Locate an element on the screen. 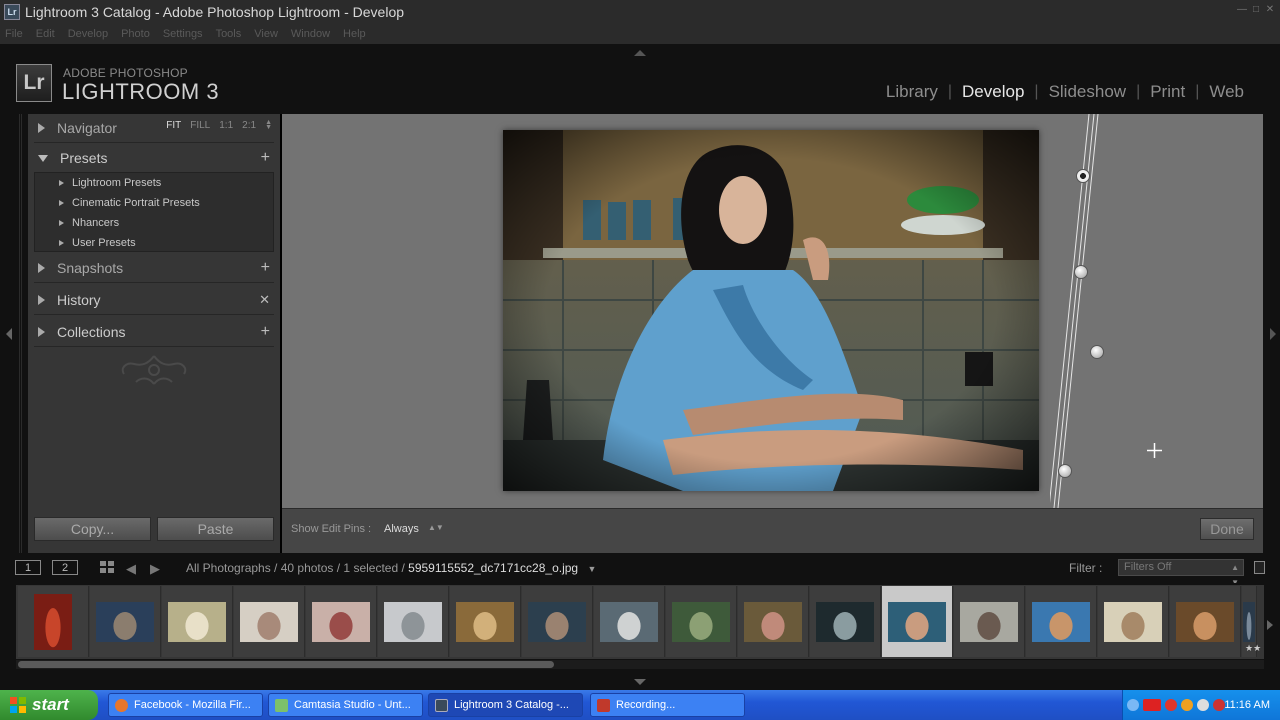 The image size is (1280, 720). menu-file: File is located at coordinates (14, 34).